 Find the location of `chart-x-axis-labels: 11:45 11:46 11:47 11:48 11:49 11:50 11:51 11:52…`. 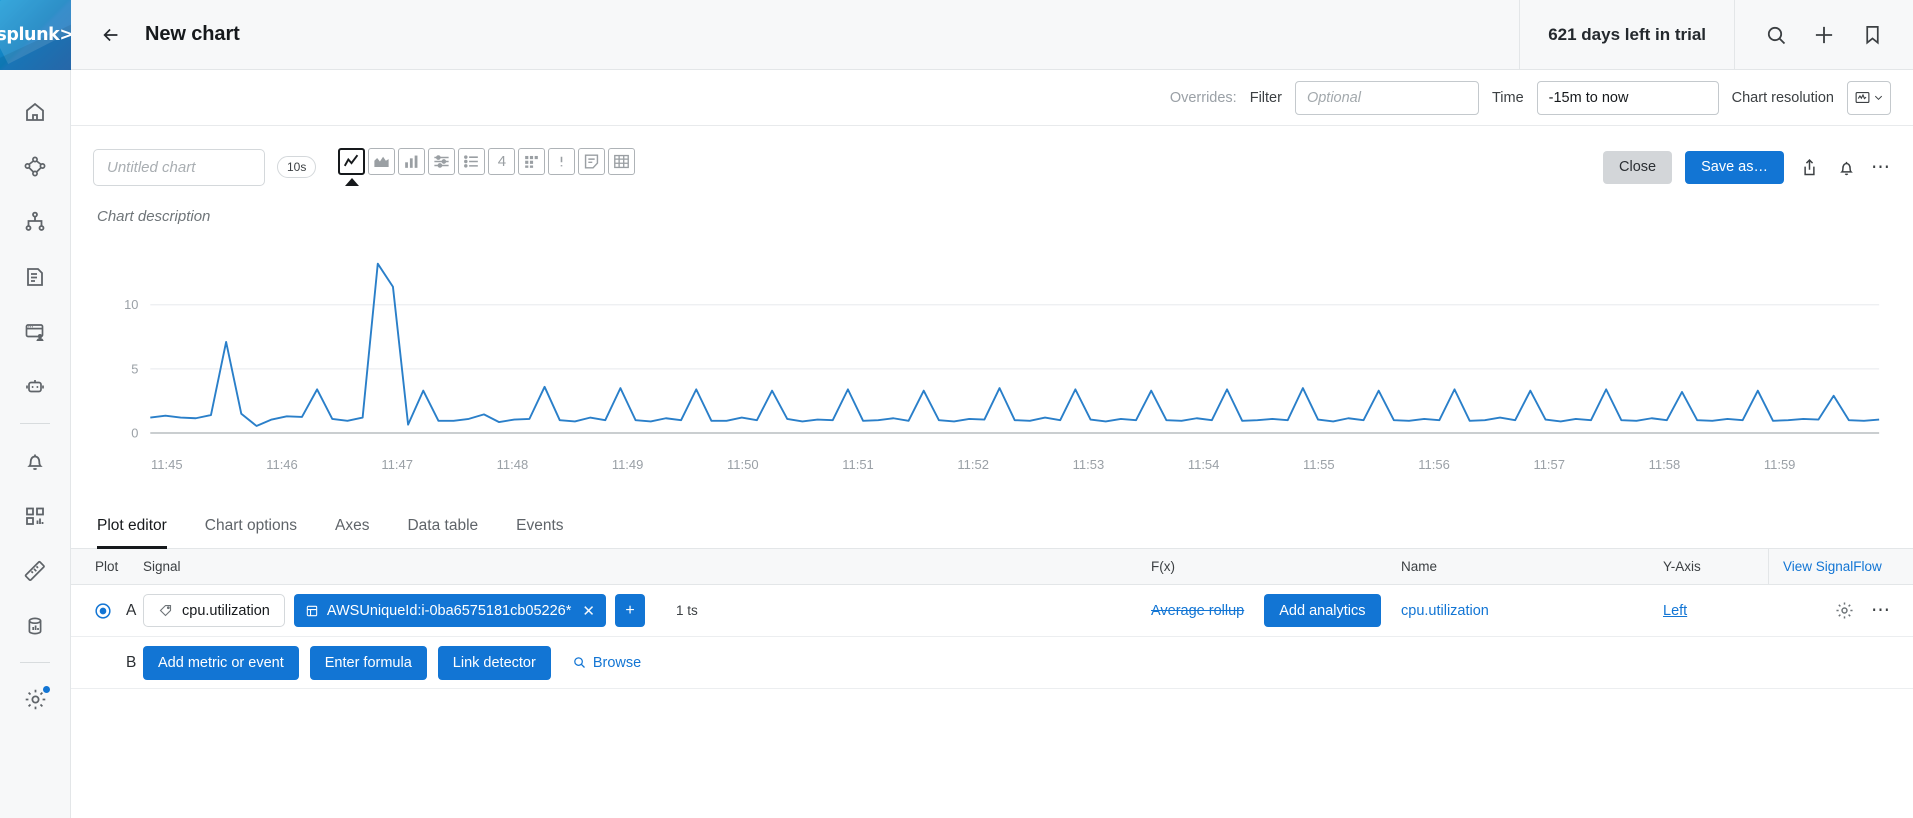

chart-x-axis-labels: 11:45 11:46 11:47 11:48 11:49 11:50 11:51 11:52… is located at coordinates (1015, 464).